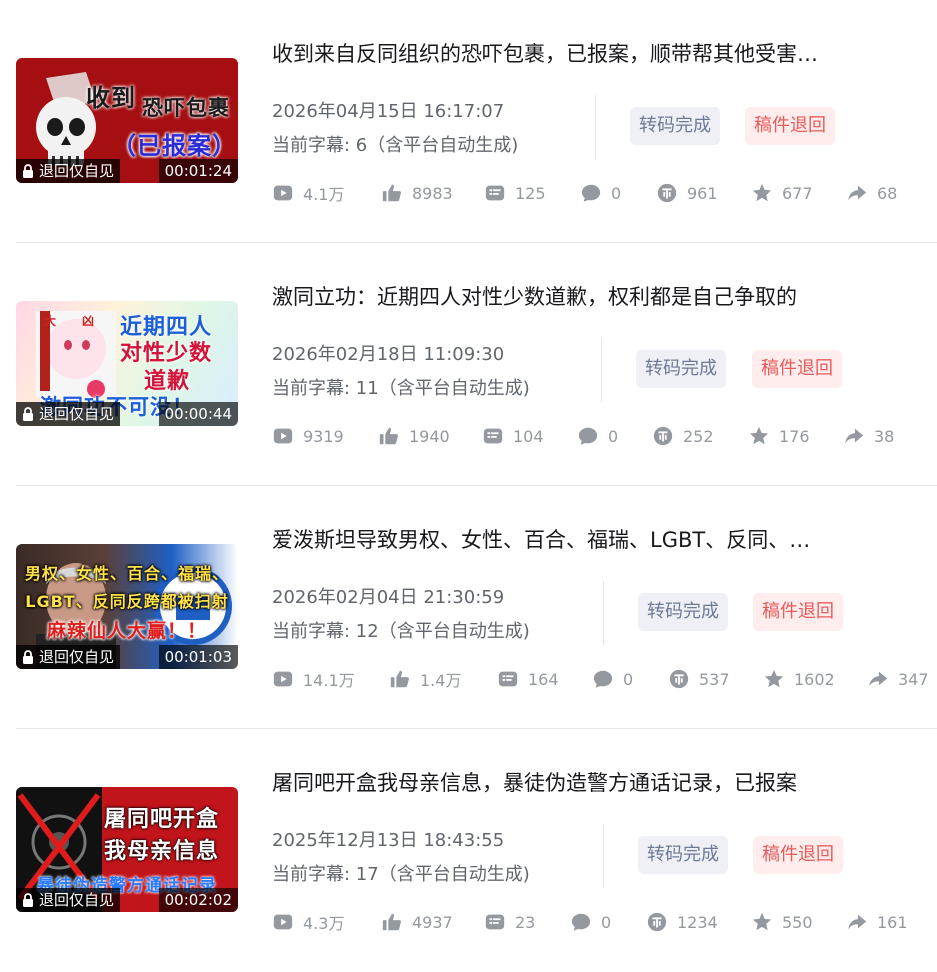 The height and width of the screenshot is (972, 937). Describe the element at coordinates (388, 597) in the screenshot. I see `publish-date: 2026年02月04日 21:30:59` at that location.